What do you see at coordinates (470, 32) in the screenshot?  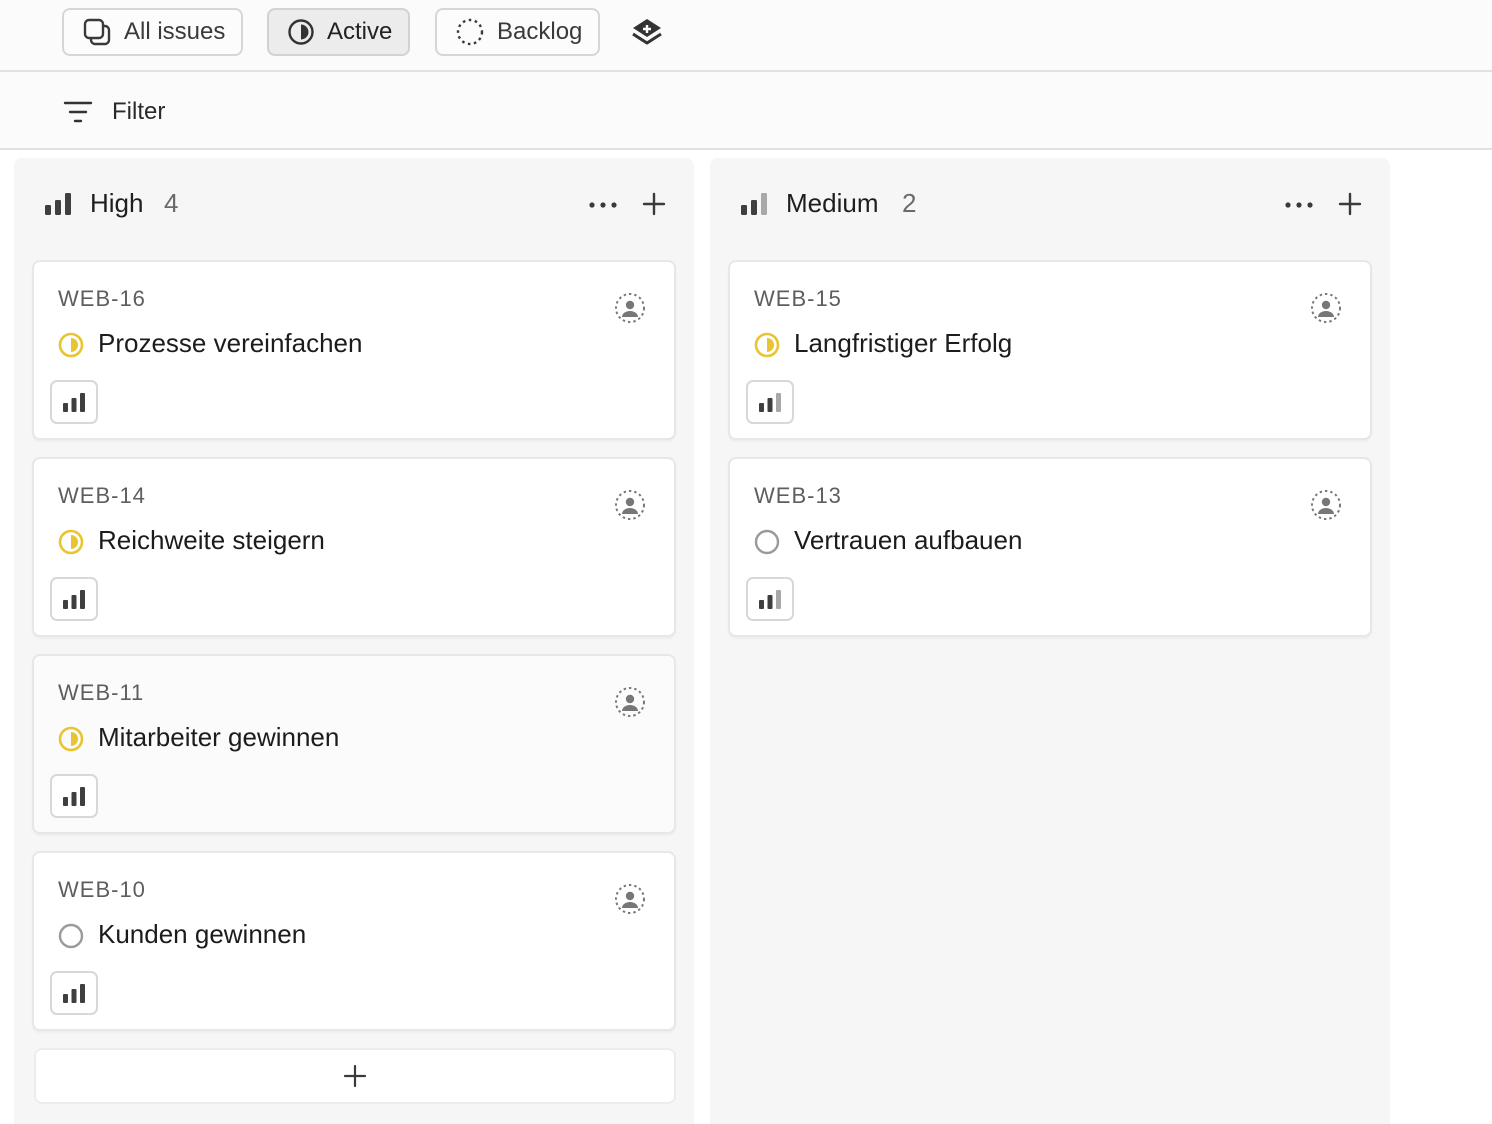 I see `dashed-circle-icon` at bounding box center [470, 32].